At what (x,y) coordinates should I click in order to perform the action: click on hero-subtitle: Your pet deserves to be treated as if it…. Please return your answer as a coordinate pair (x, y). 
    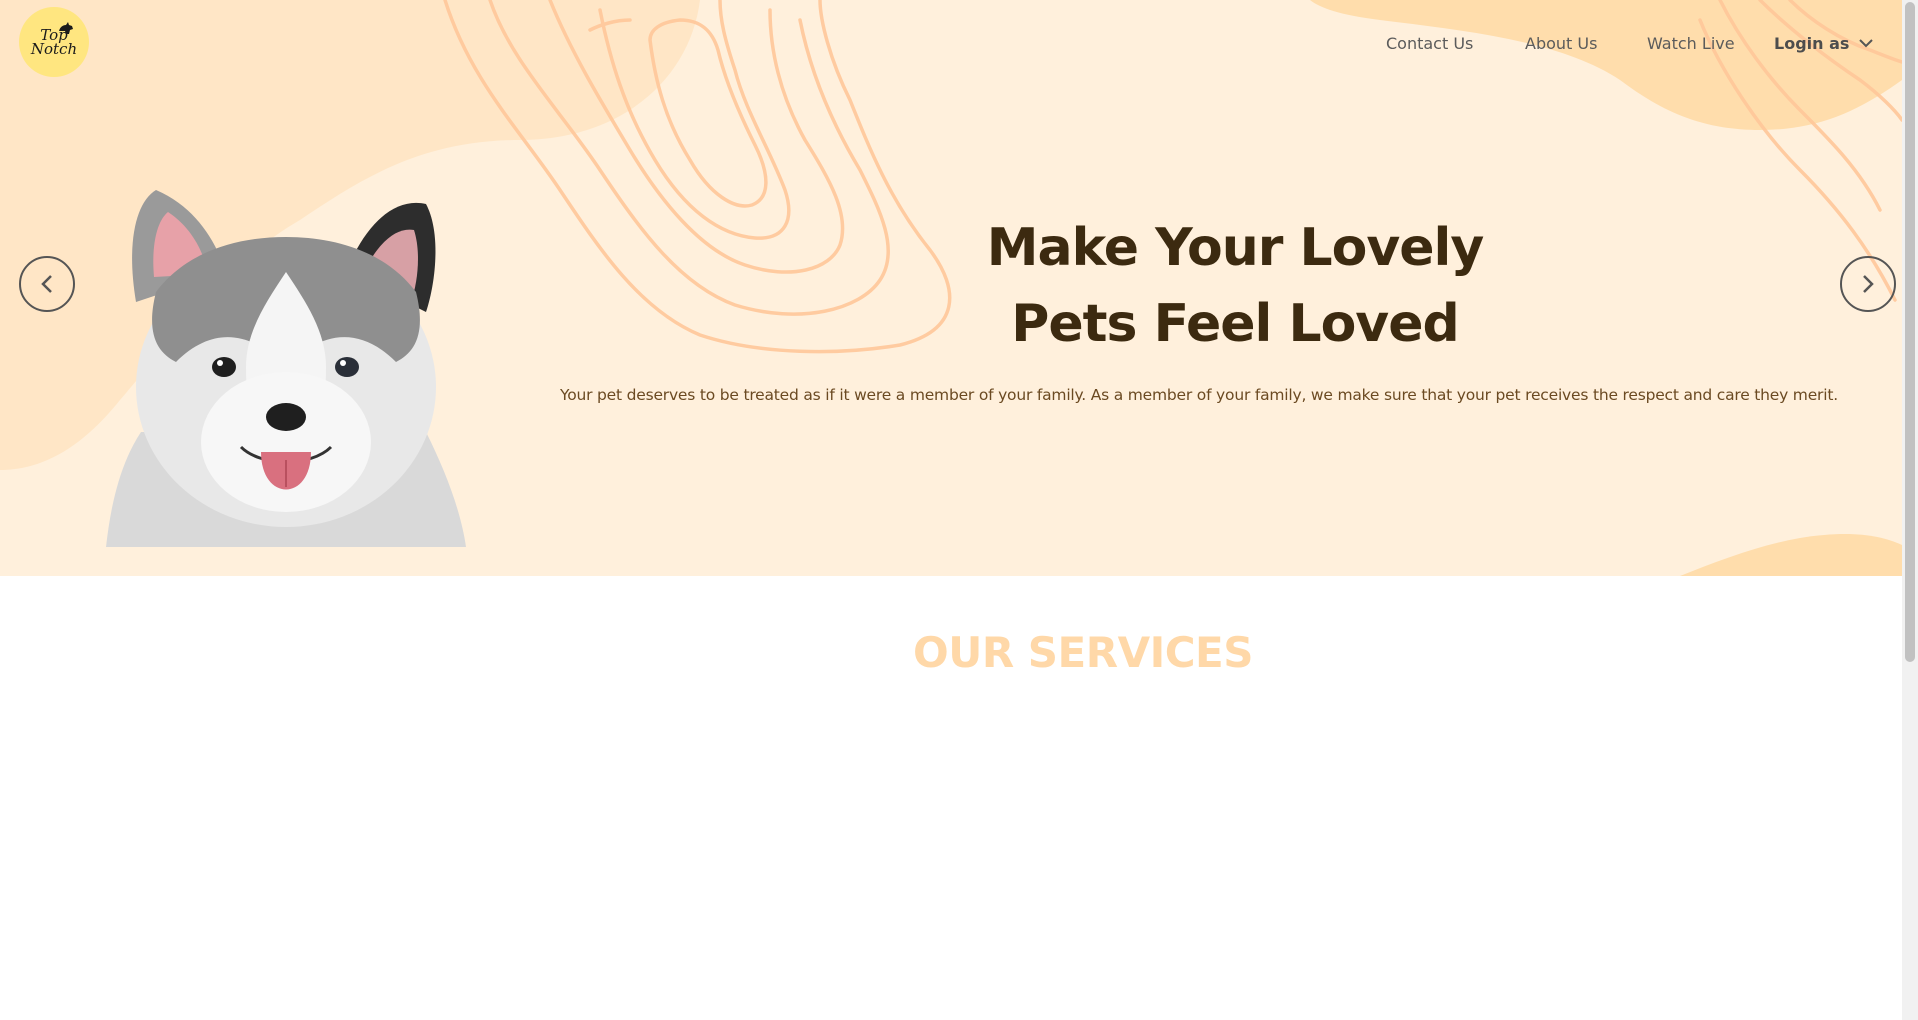
    Looking at the image, I should click on (1199, 395).